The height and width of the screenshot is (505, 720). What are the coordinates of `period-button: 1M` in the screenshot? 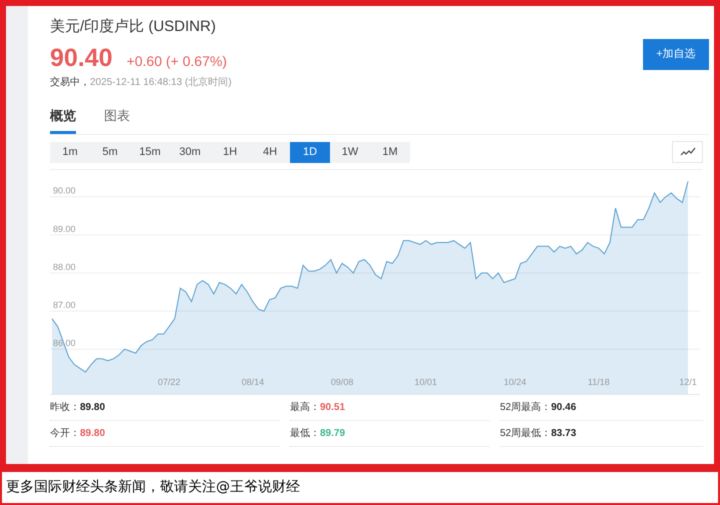 It's located at (390, 152).